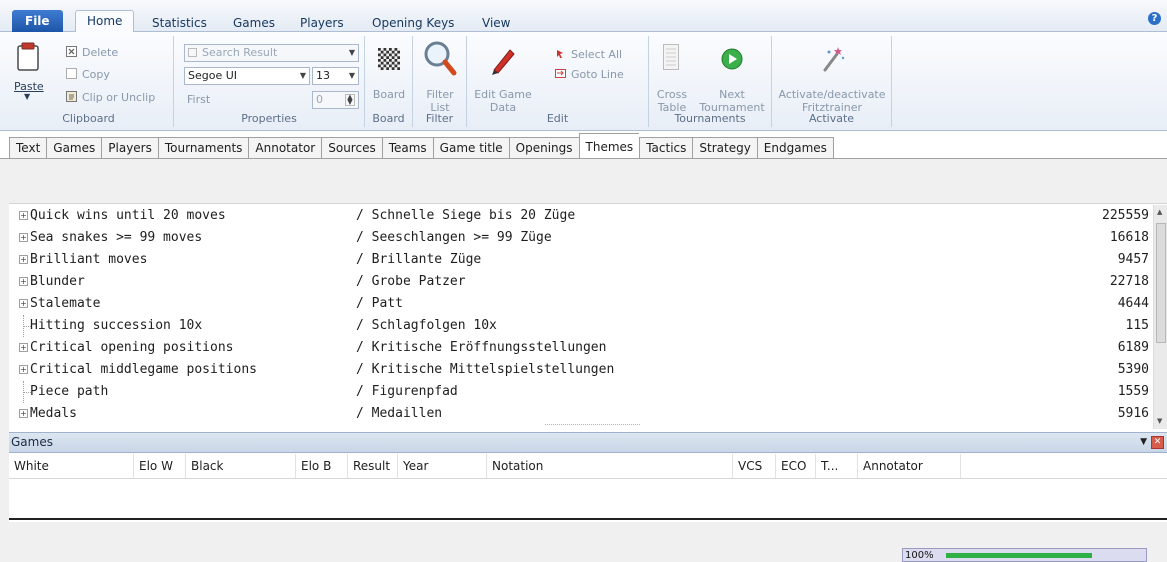 The image size is (1167, 562). I want to click on close-icon: ✕, so click(1157, 442).